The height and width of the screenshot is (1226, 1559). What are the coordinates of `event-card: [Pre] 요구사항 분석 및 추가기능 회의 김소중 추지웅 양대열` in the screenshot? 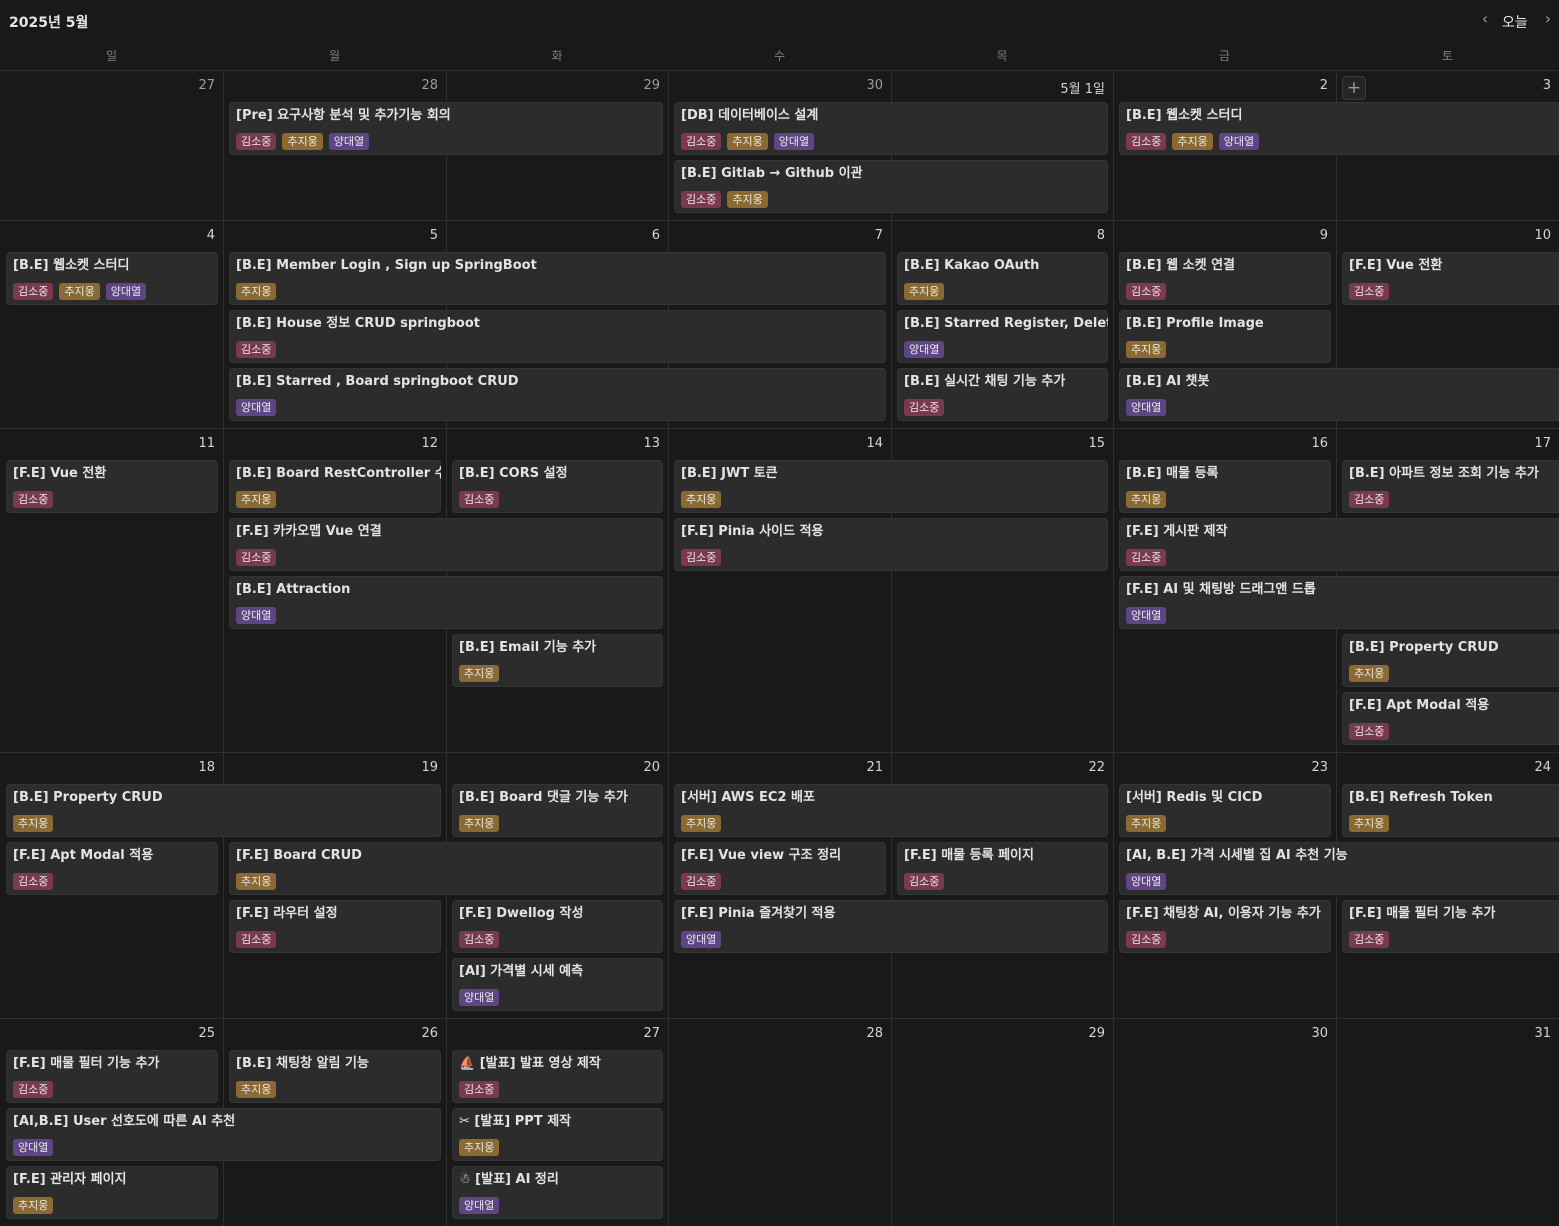 It's located at (446, 128).